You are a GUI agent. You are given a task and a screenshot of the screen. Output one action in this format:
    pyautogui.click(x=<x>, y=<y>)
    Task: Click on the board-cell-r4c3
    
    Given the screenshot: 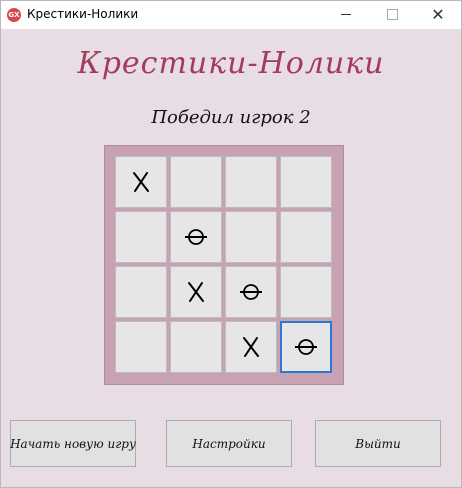 What is the action you would take?
    pyautogui.click(x=251, y=347)
    